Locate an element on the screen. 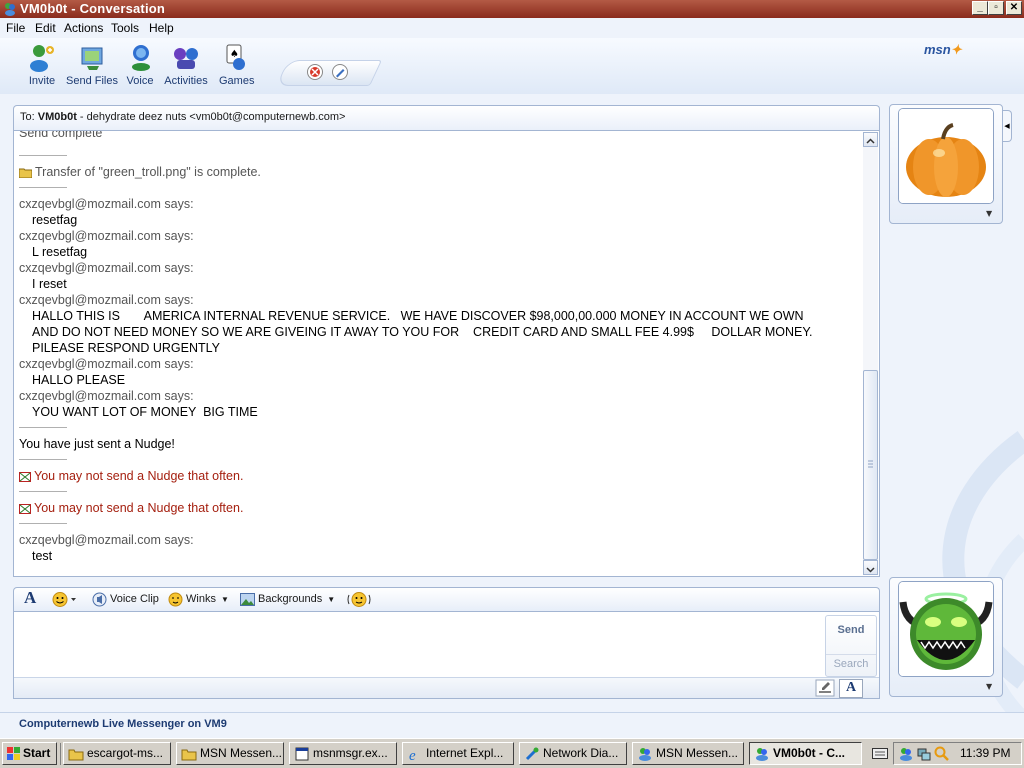 The width and height of the screenshot is (1024, 768). search-button: Search is located at coordinates (851, 662).